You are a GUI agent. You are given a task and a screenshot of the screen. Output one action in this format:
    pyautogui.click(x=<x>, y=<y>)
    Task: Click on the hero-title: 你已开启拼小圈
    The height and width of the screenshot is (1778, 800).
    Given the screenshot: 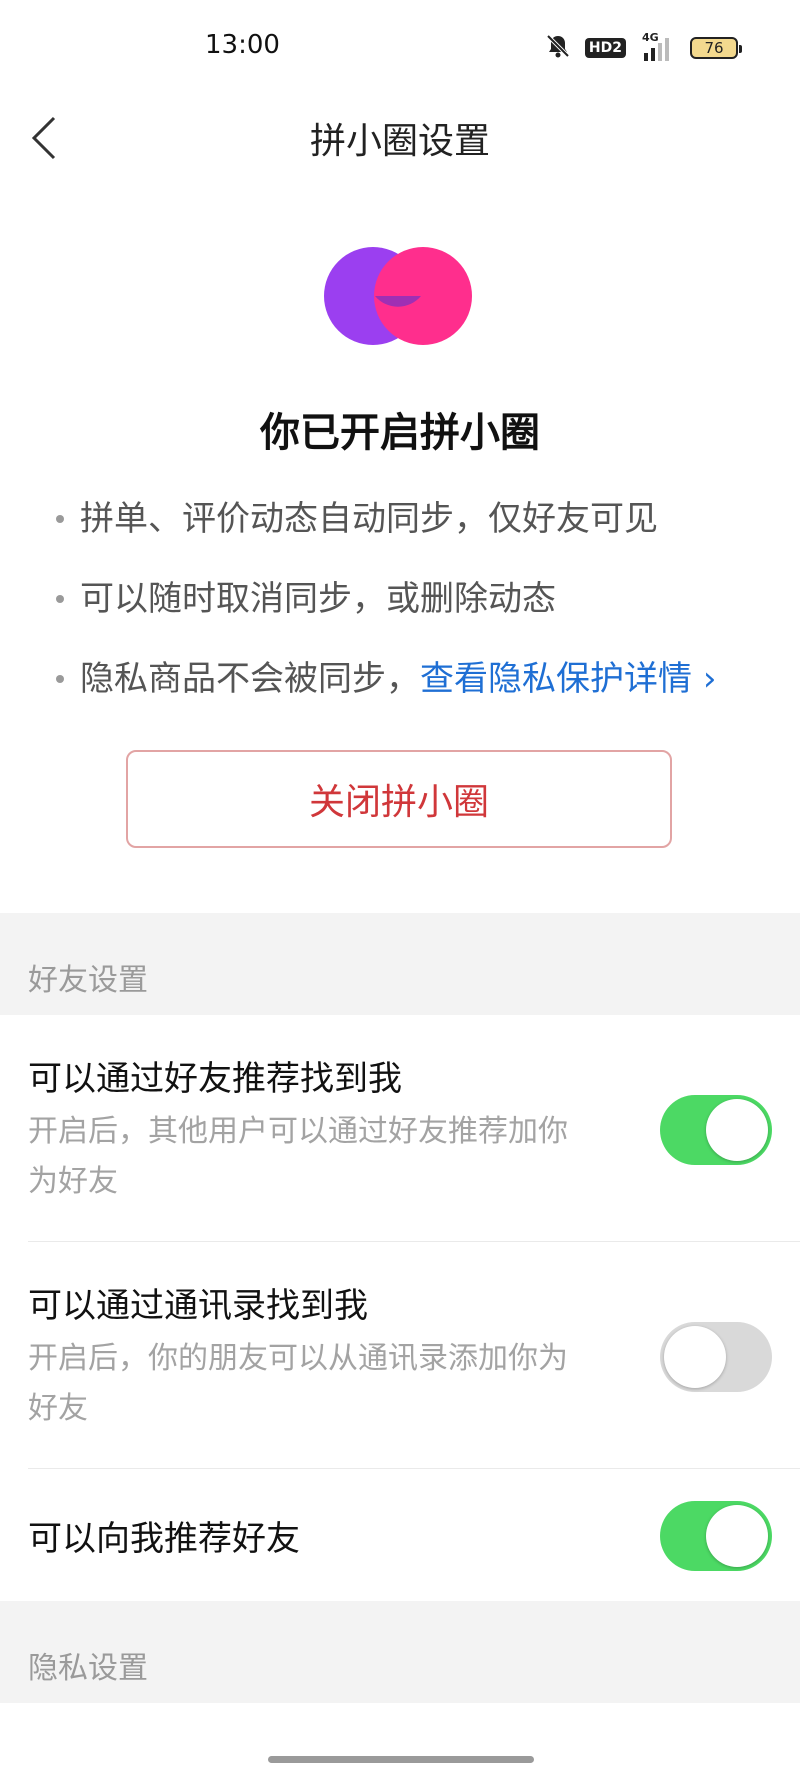 What is the action you would take?
    pyautogui.click(x=400, y=433)
    